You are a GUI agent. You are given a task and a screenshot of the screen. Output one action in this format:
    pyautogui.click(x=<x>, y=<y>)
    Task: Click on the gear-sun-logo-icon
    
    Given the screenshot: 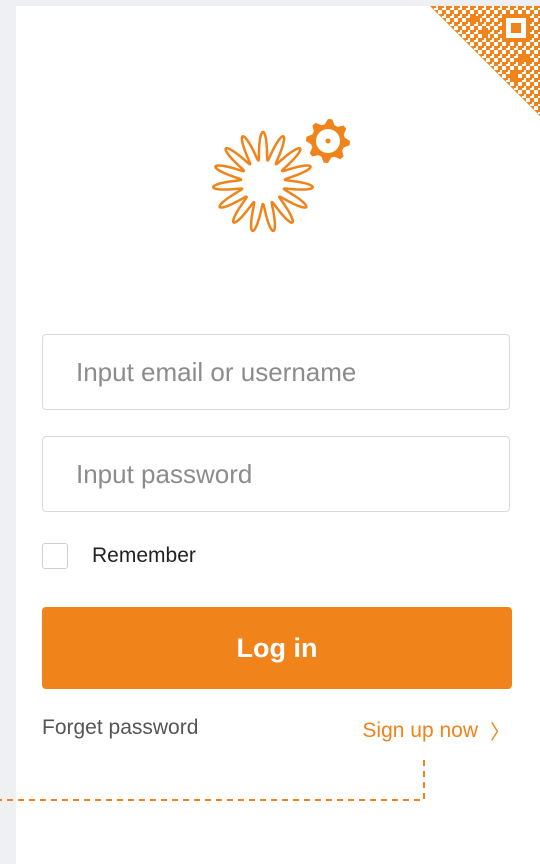 What is the action you would take?
    pyautogui.click(x=281, y=176)
    